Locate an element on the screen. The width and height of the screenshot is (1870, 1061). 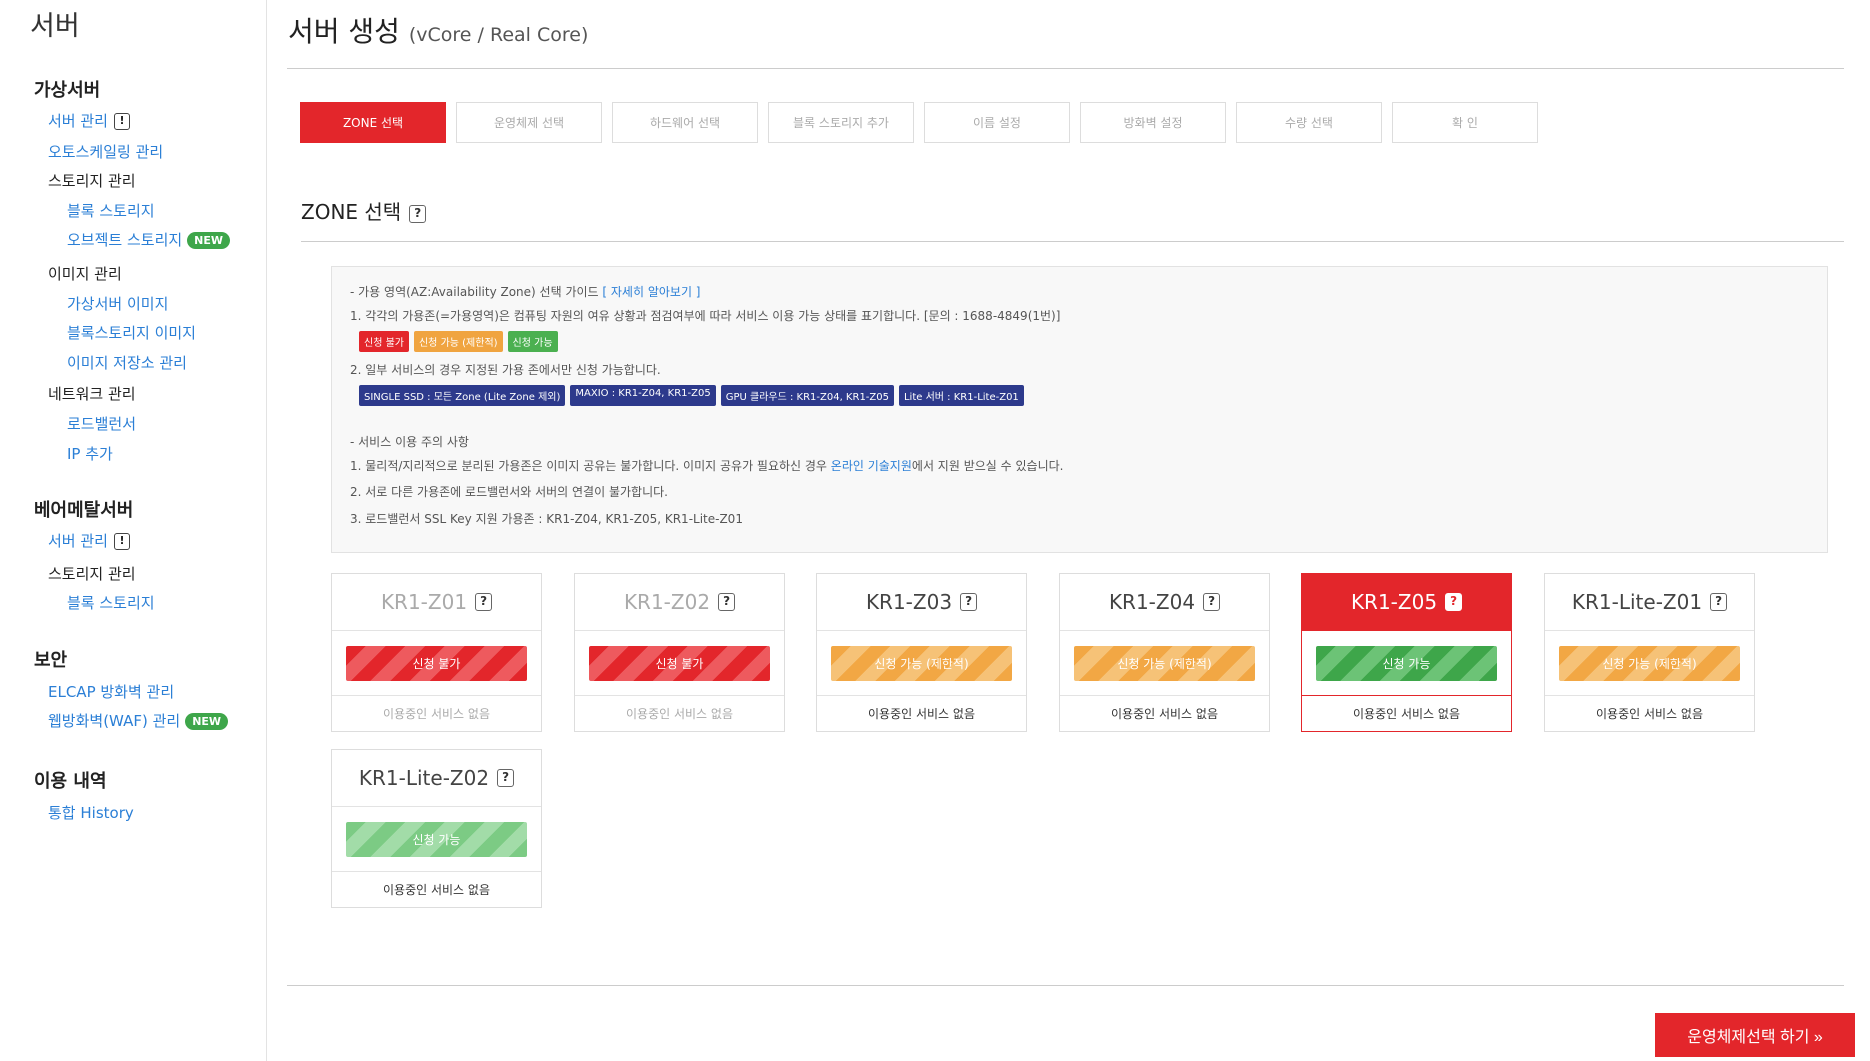
sidebar-item-block-storage: 블록 스토리지 is located at coordinates (111, 210).